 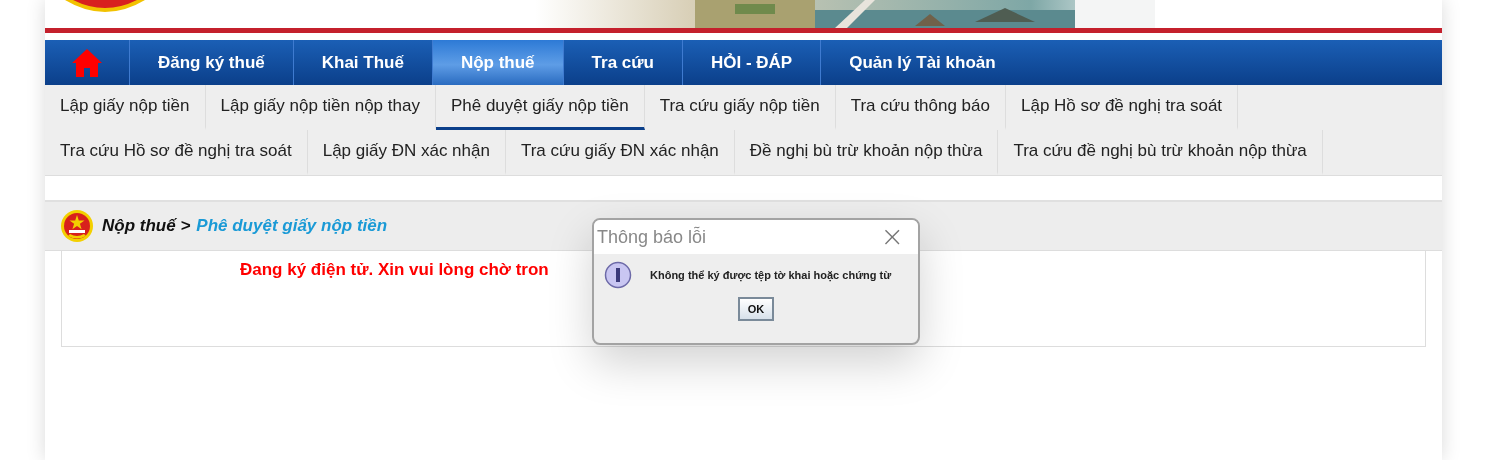 What do you see at coordinates (771, 275) in the screenshot?
I see `dialog-message: Không thể ký được tệp tờ khai hoặc chứng từ` at bounding box center [771, 275].